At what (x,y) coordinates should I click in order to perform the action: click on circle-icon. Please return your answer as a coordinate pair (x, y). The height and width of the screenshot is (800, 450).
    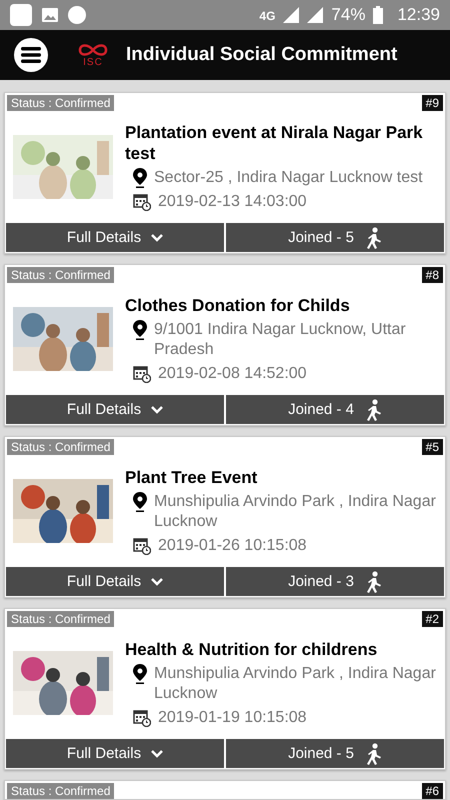
    Looking at the image, I should click on (77, 15).